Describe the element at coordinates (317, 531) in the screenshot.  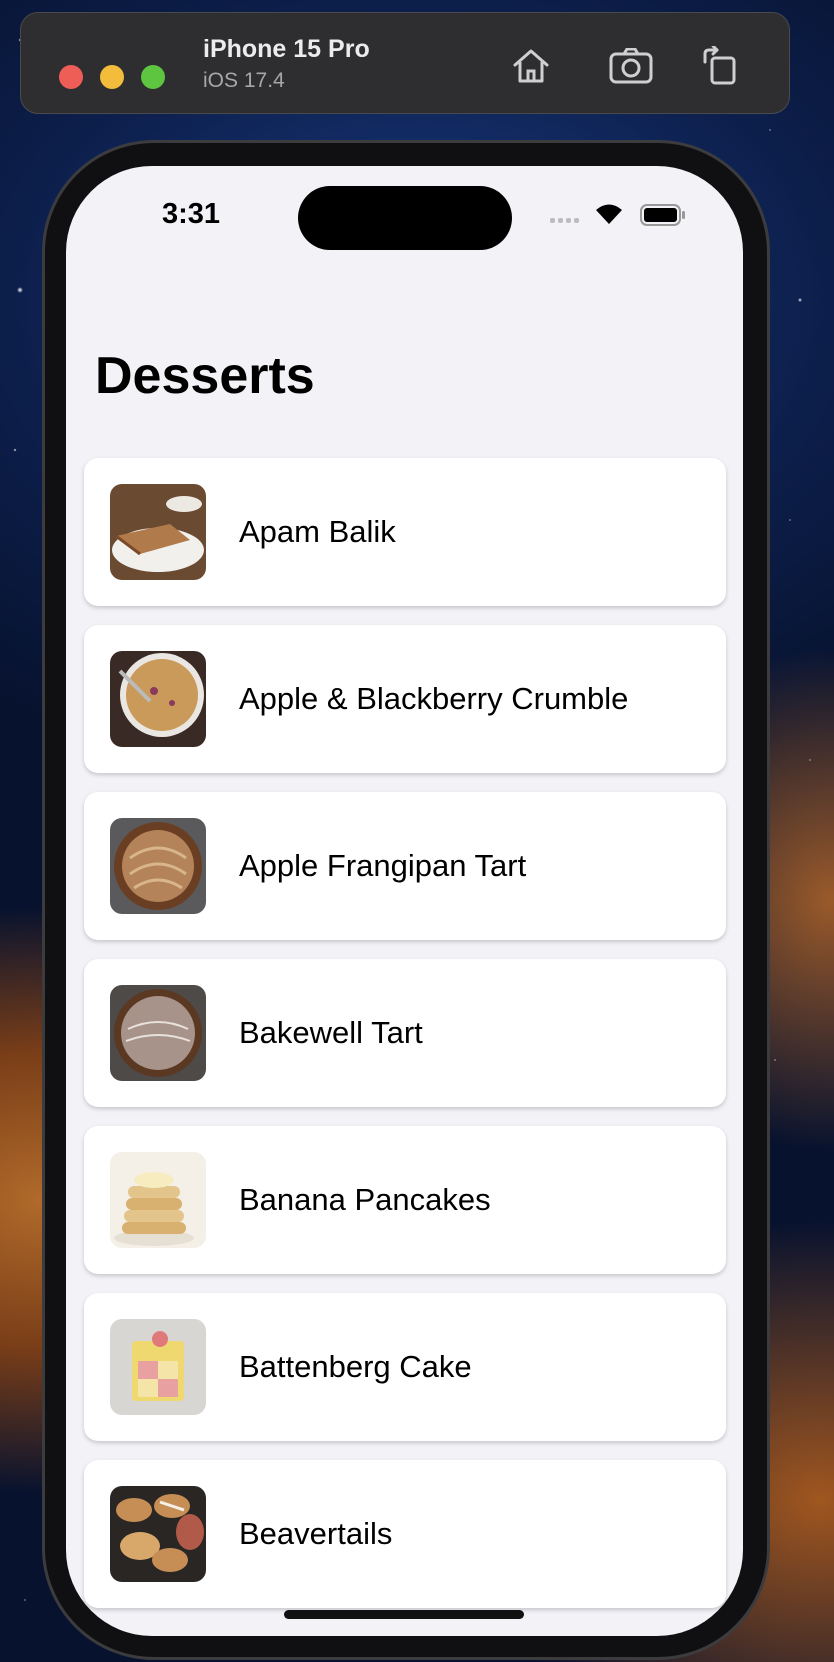
I see `dessert-name: Apam Balik` at that location.